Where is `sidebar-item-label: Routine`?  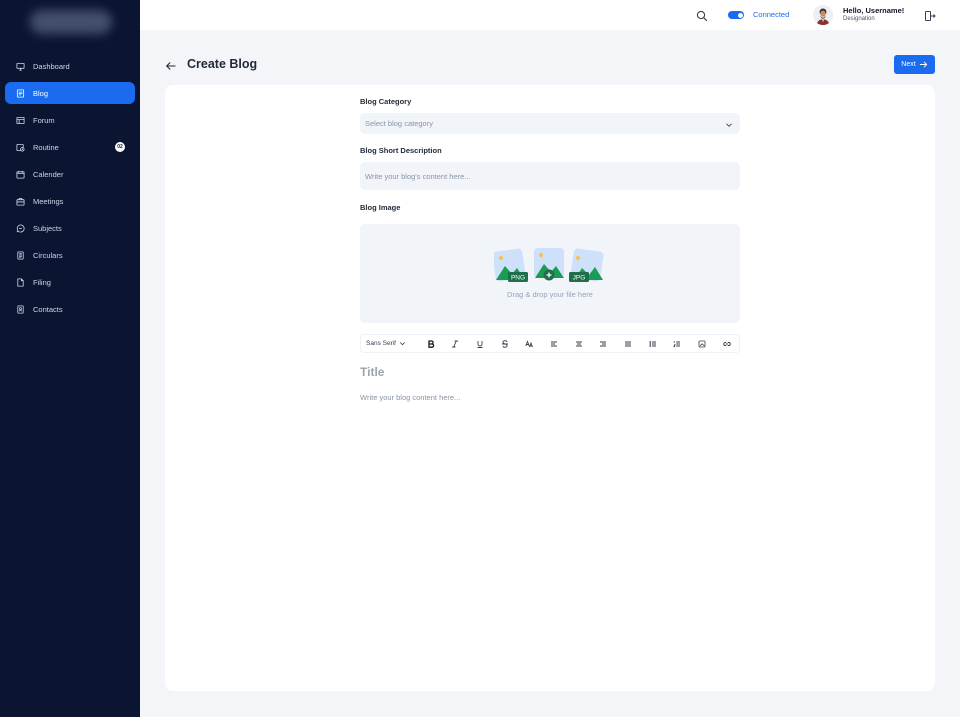 sidebar-item-label: Routine is located at coordinates (46, 147).